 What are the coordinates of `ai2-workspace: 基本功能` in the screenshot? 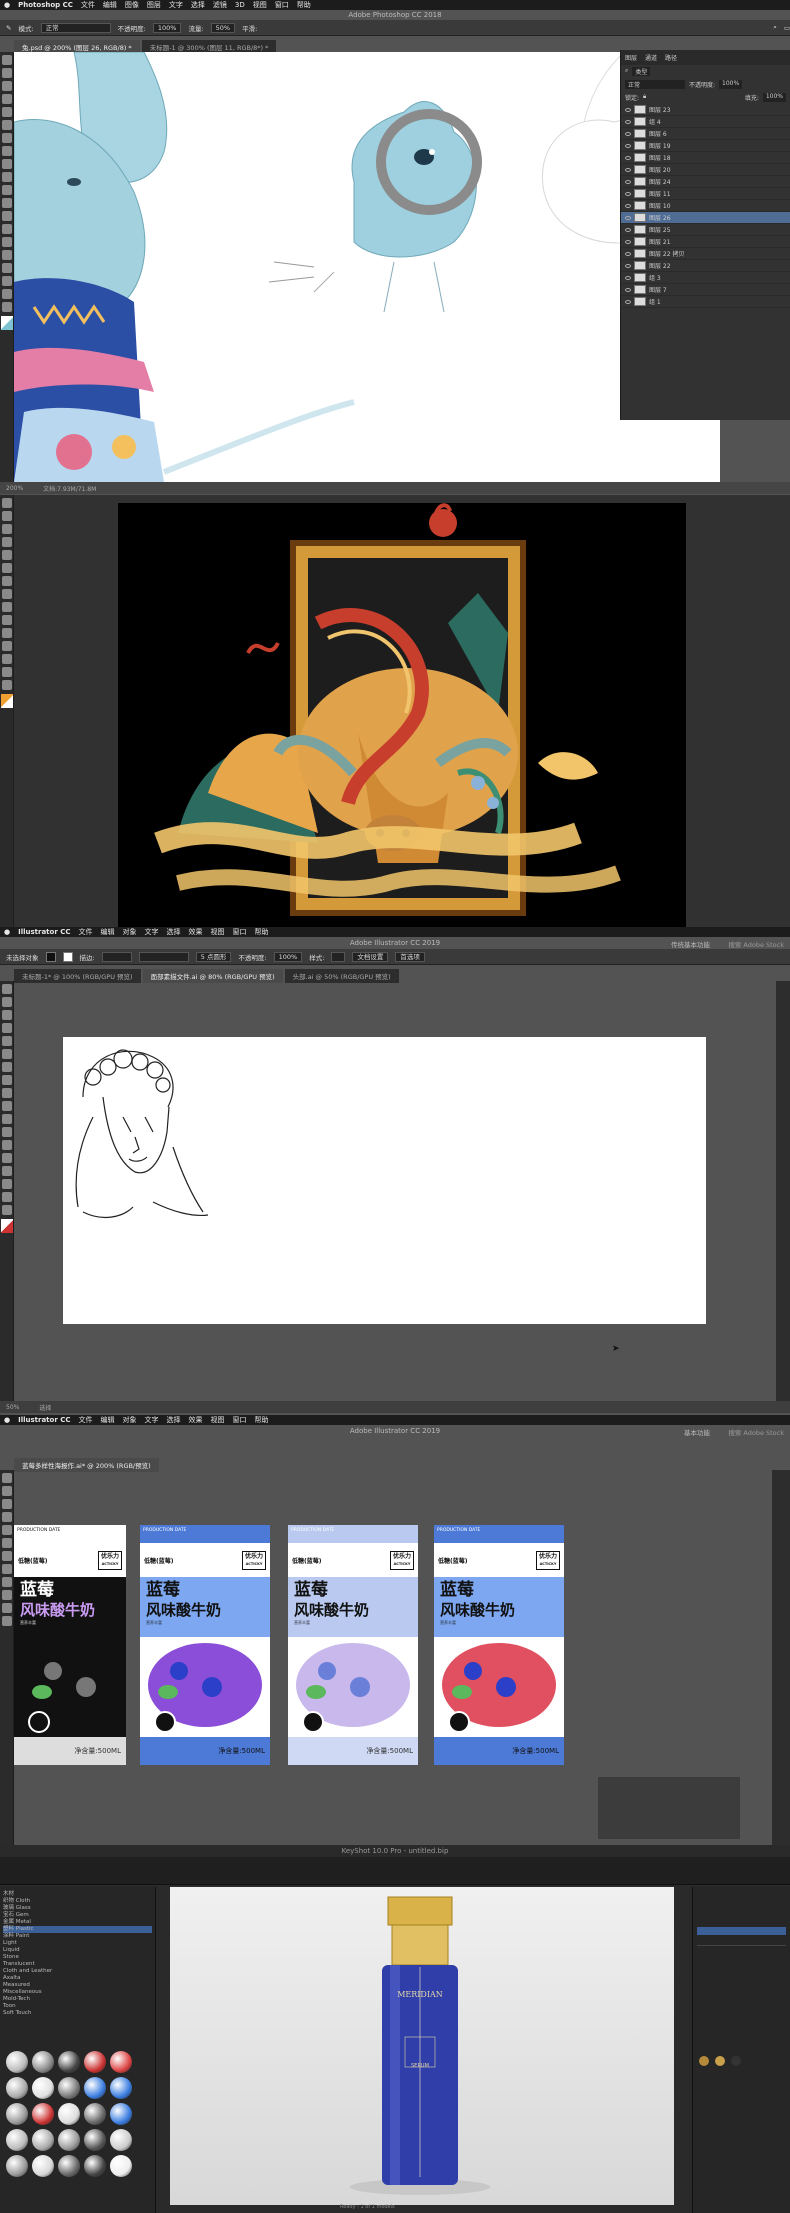 It's located at (697, 1432).